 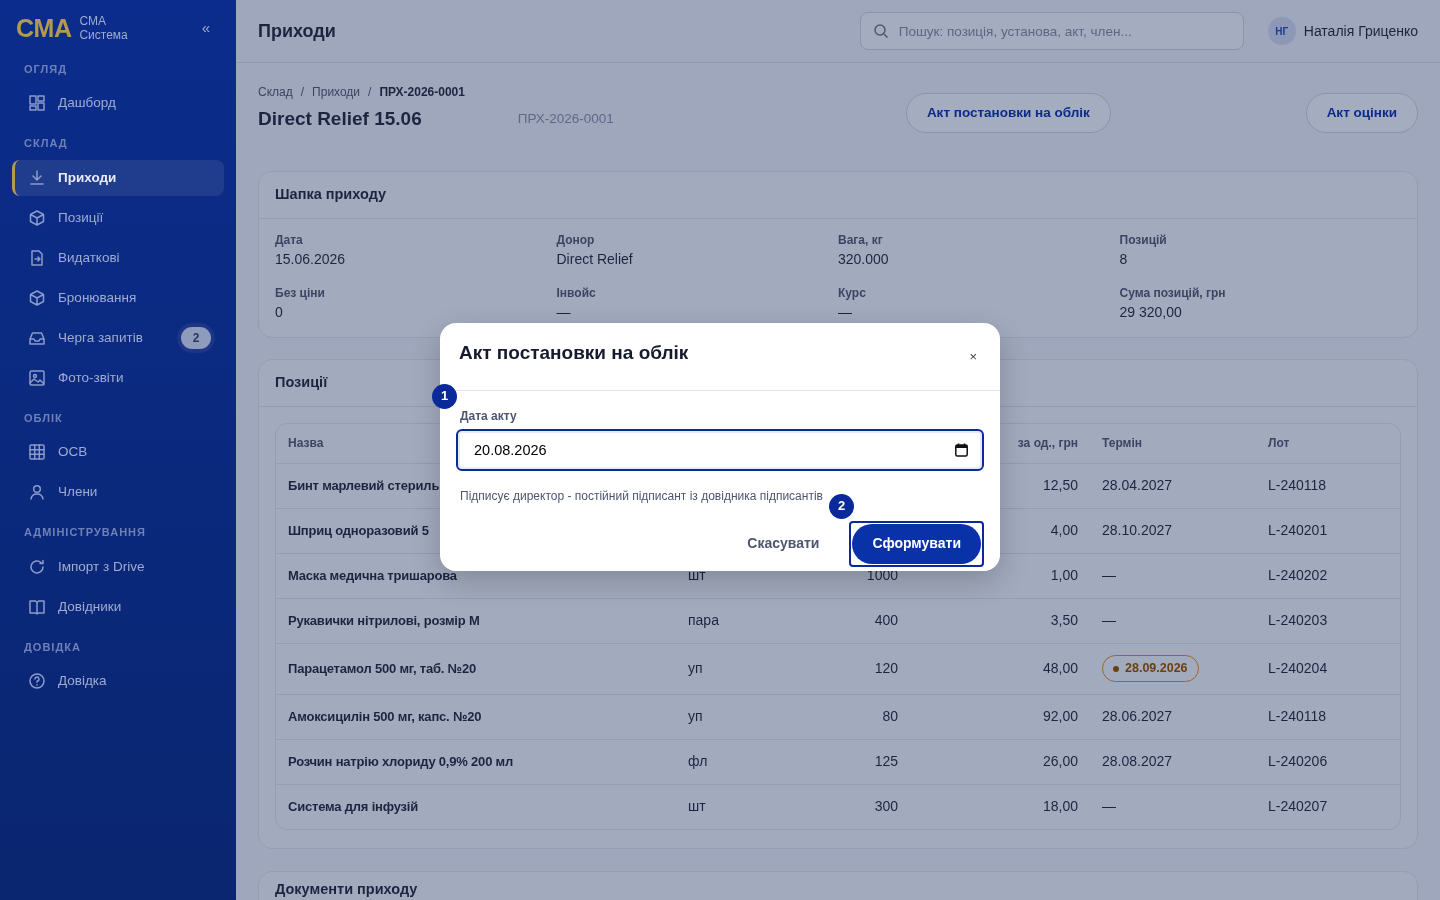 What do you see at coordinates (1298, 761) in the screenshot?
I see `table-cell: L-240206` at bounding box center [1298, 761].